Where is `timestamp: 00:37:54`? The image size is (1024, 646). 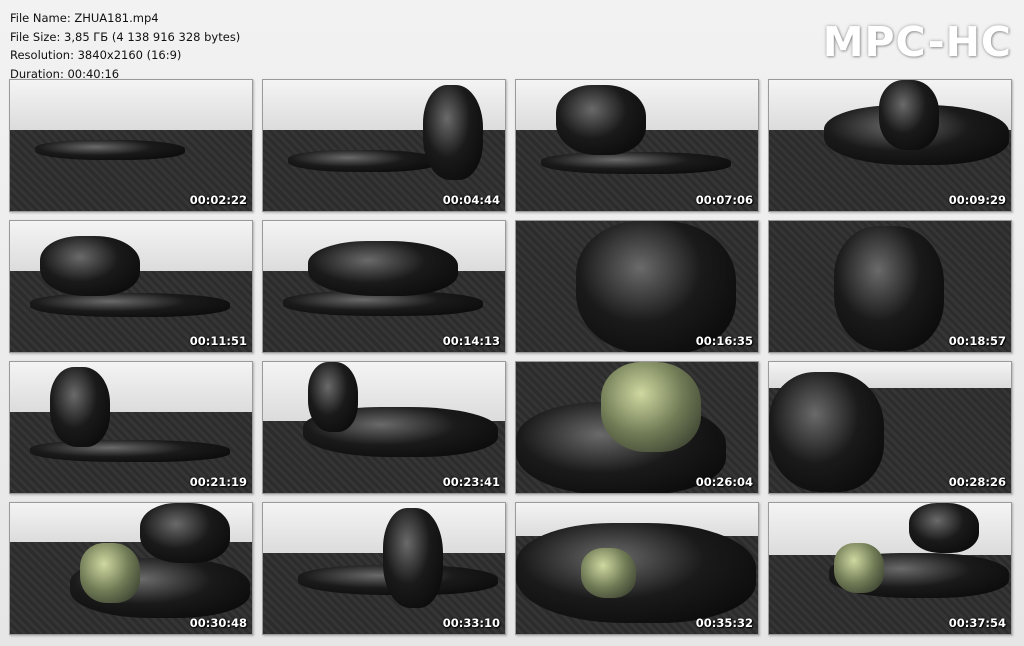
timestamp: 00:37:54 is located at coordinates (977, 623).